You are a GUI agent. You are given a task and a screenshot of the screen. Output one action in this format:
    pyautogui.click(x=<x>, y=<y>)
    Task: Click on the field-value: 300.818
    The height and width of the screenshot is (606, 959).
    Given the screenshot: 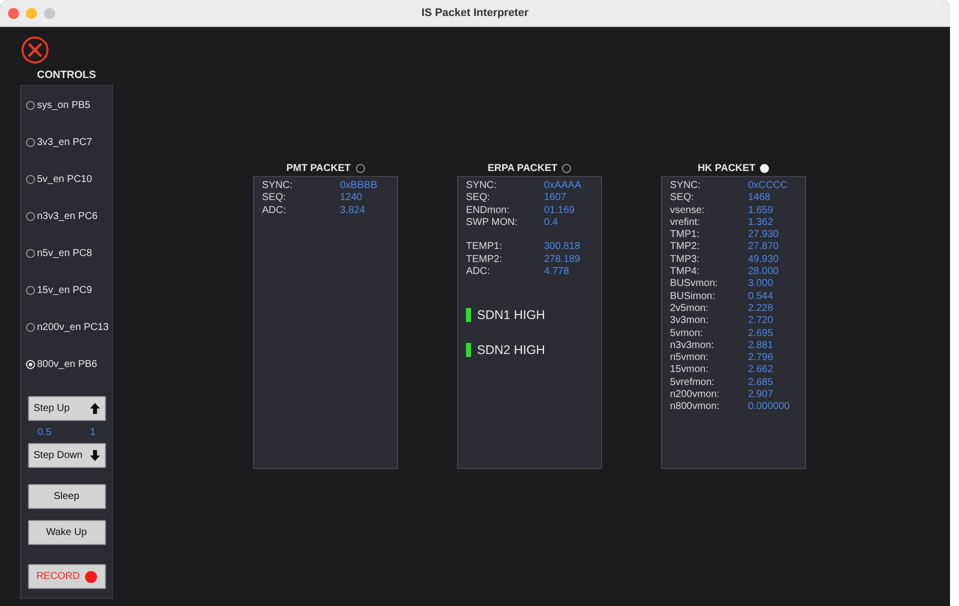 What is the action you would take?
    pyautogui.click(x=562, y=247)
    